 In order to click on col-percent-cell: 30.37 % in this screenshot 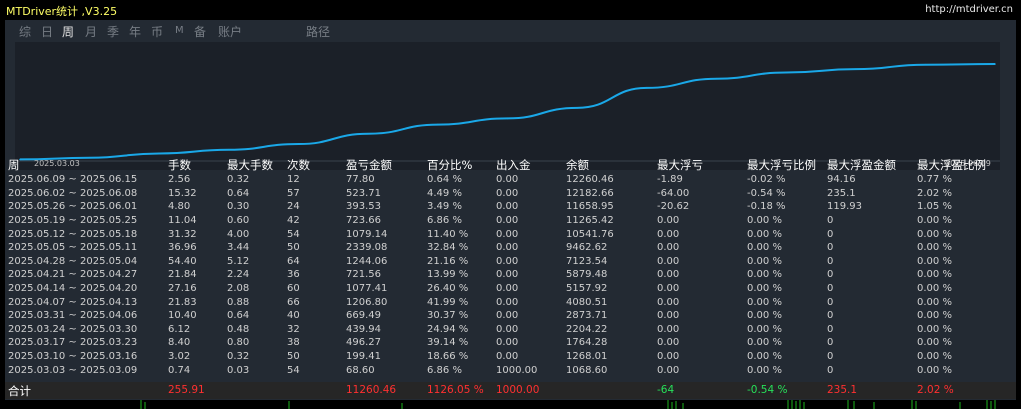, I will do `click(448, 316)`.